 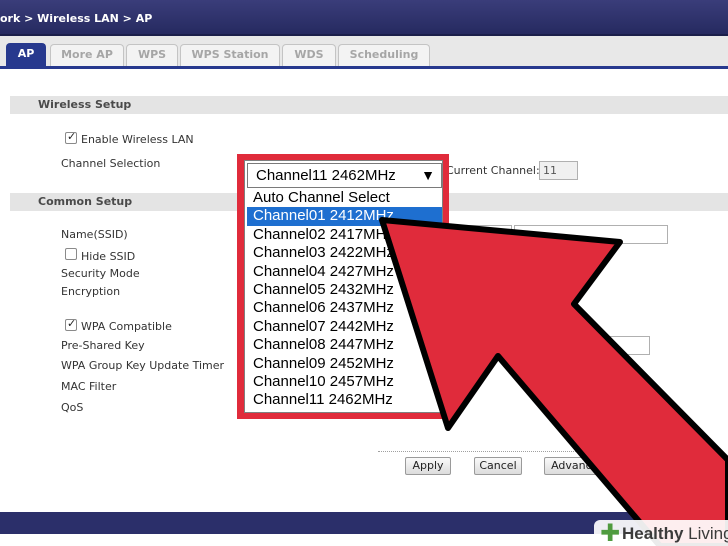 What do you see at coordinates (653, 533) in the screenshot?
I see `watermark-text-bold: Healthy` at bounding box center [653, 533].